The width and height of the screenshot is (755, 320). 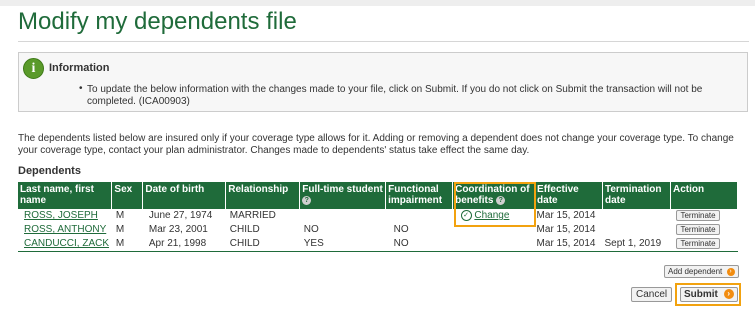 What do you see at coordinates (419, 195) in the screenshot?
I see `col-header-impairment: Functional impairment` at bounding box center [419, 195].